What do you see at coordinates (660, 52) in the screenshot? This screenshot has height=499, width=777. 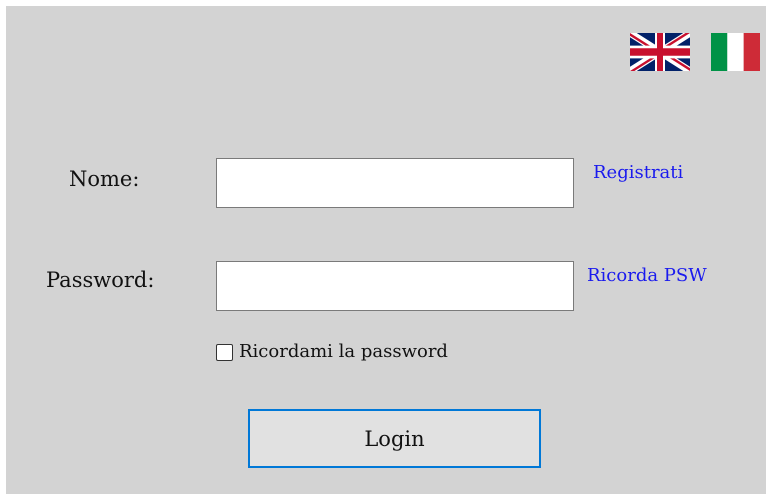 I see `uk-flag-icon` at bounding box center [660, 52].